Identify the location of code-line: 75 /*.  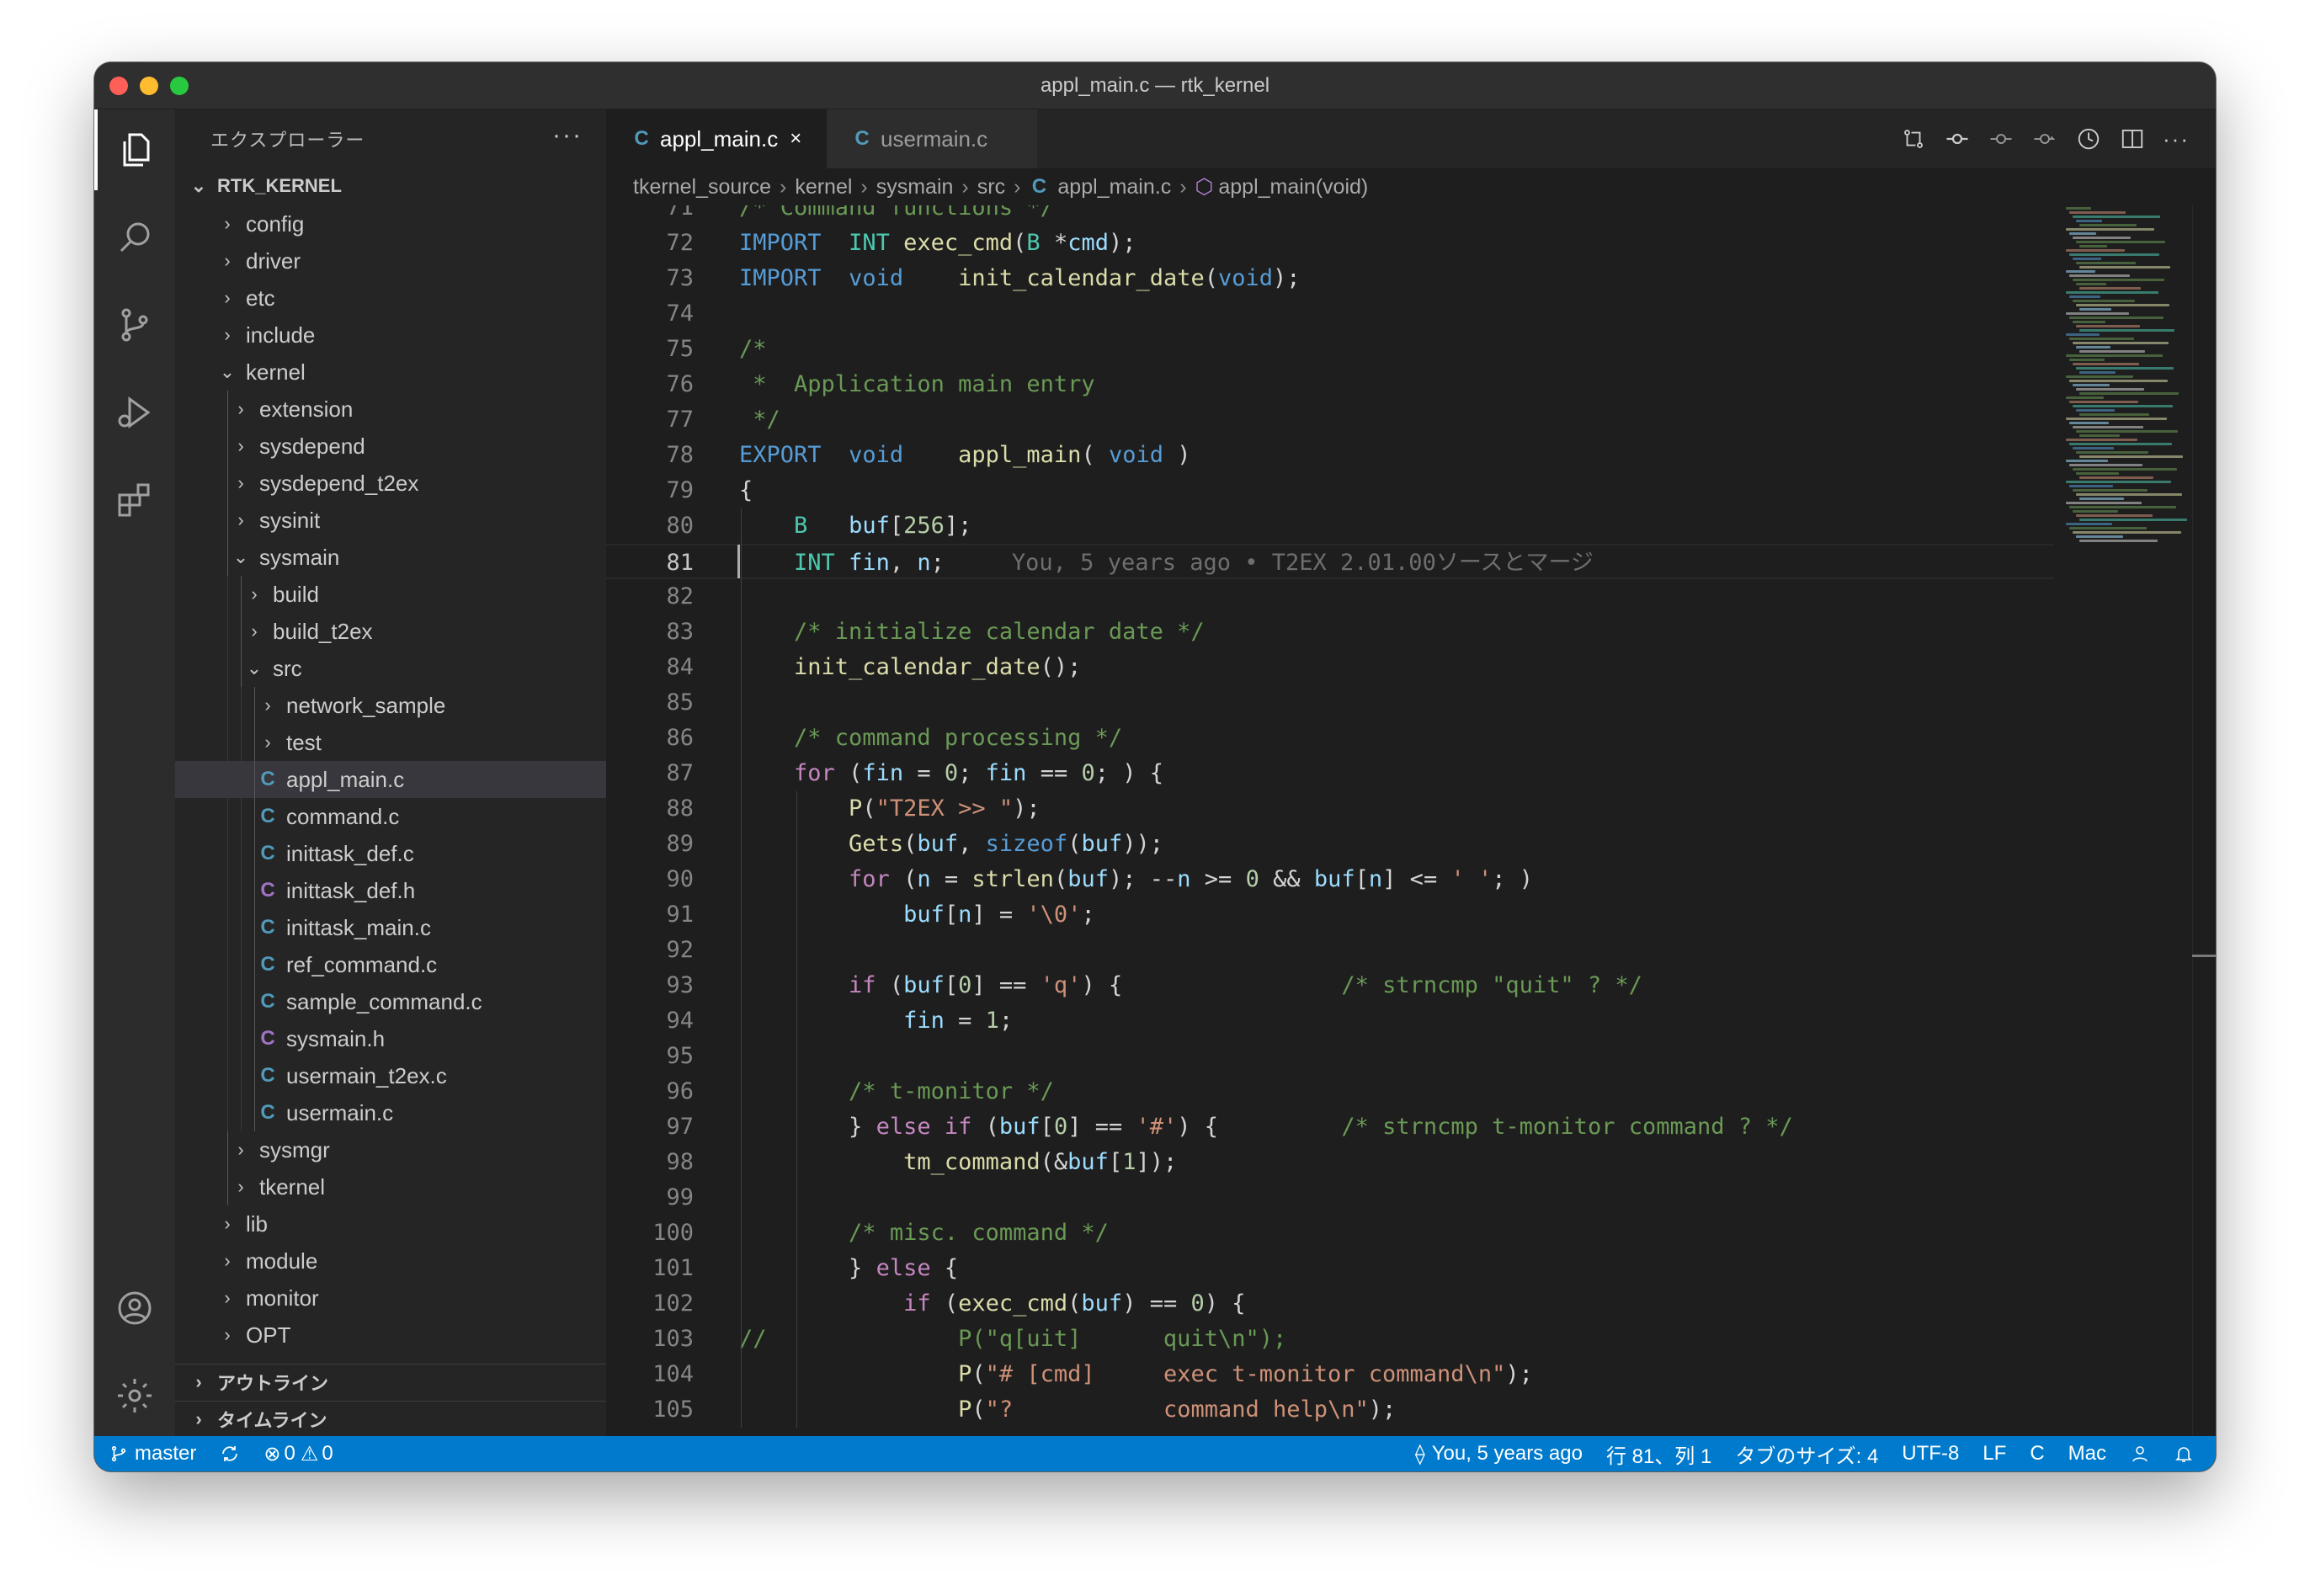
(1330, 349).